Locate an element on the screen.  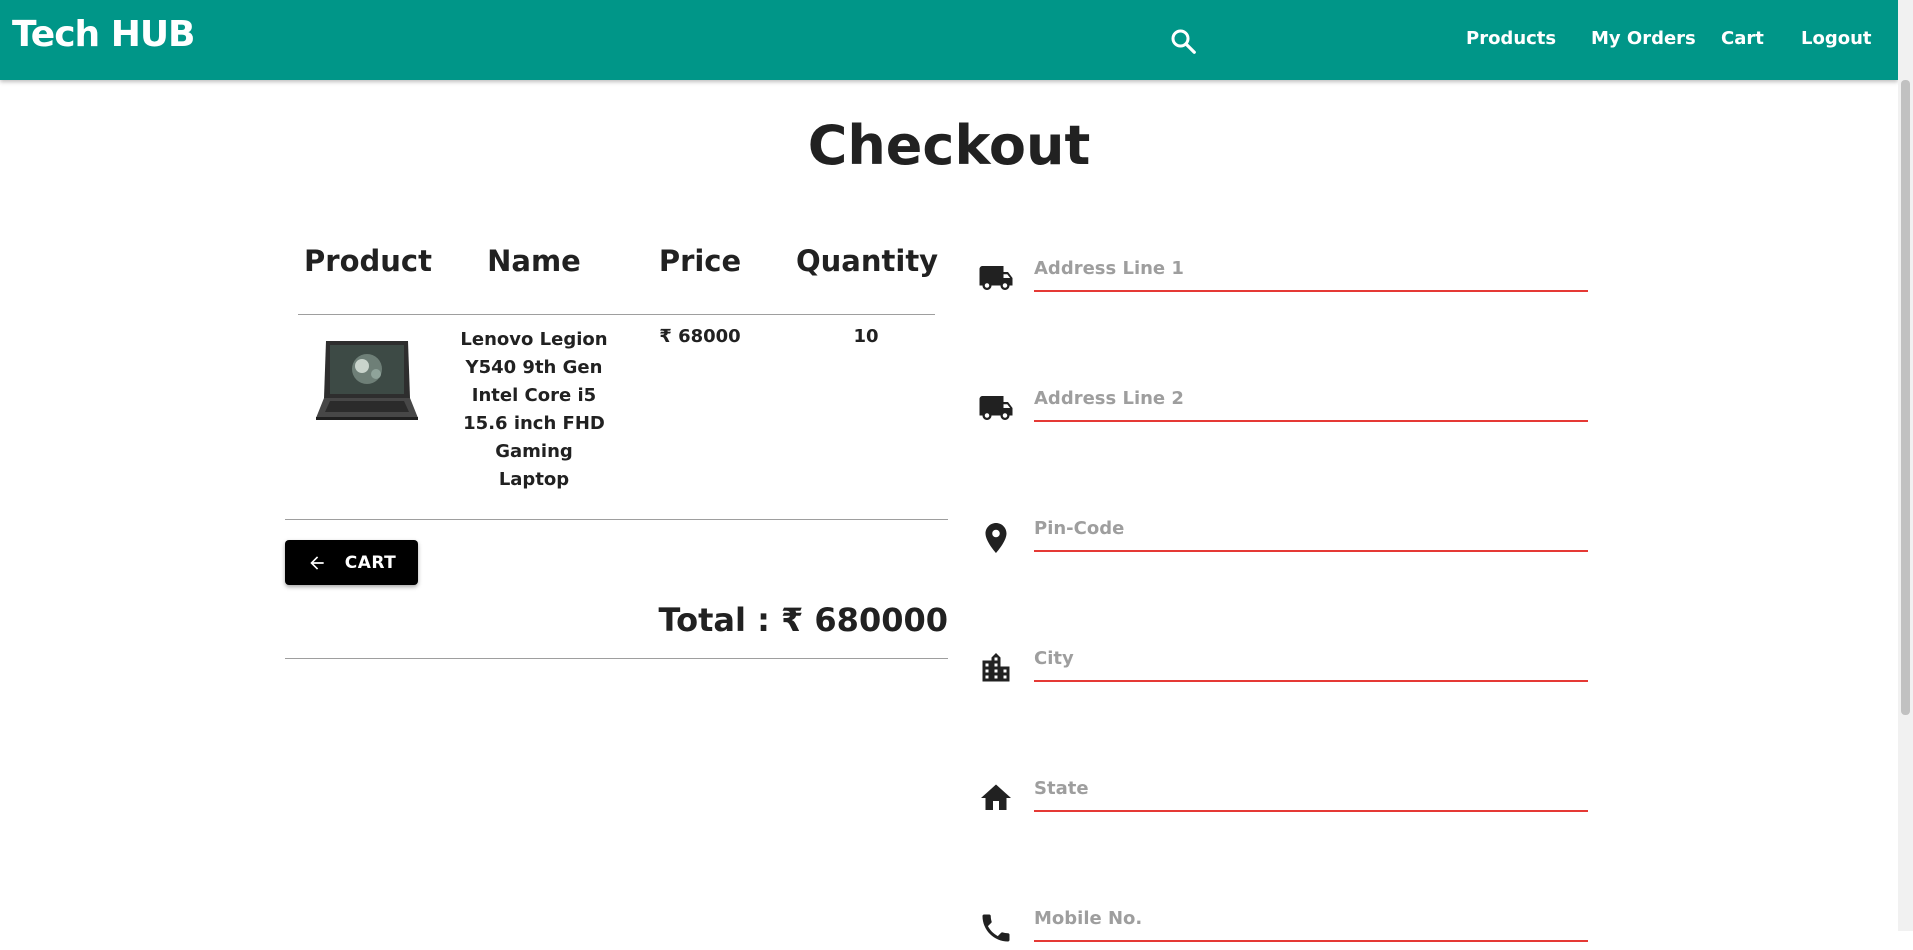
table-divider is located at coordinates (616, 314).